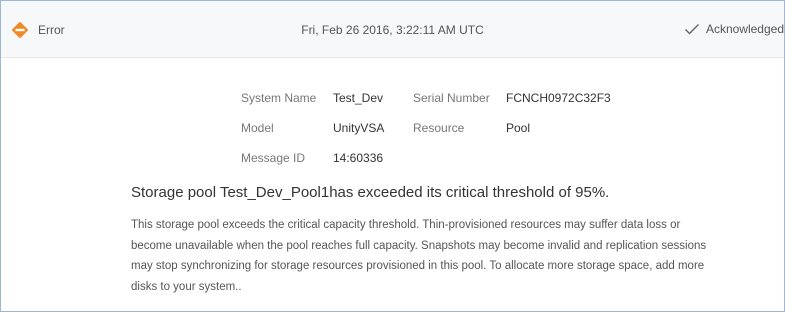 The height and width of the screenshot is (312, 785). Describe the element at coordinates (692, 29) in the screenshot. I see `checkmark-icon` at that location.